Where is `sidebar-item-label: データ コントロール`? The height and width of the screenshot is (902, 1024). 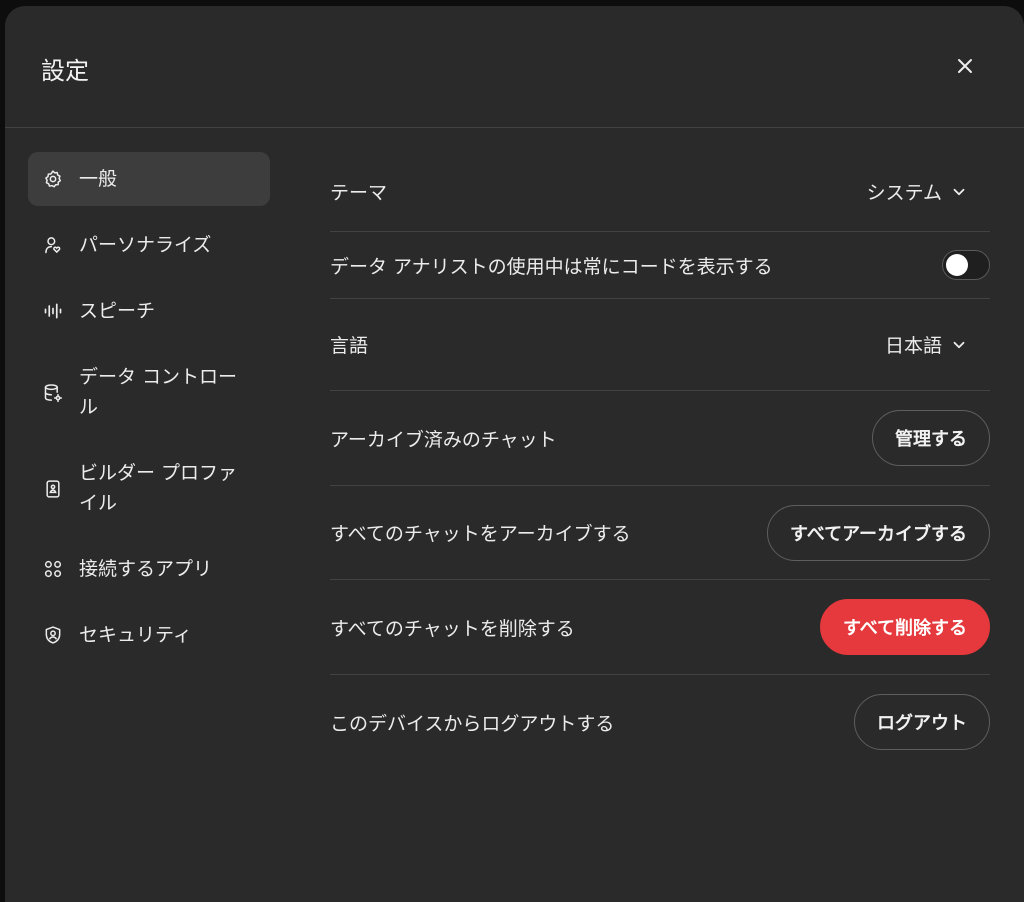
sidebar-item-label: データ コントロール is located at coordinates (158, 392).